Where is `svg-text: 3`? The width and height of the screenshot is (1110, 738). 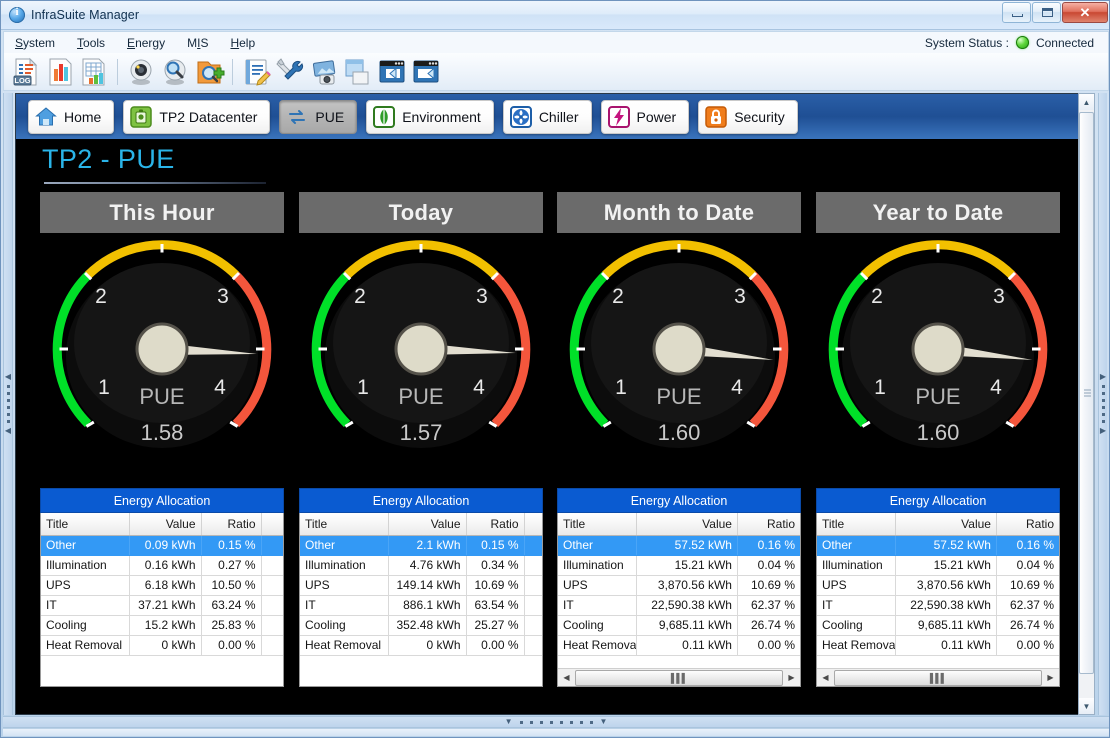 svg-text: 3 is located at coordinates (482, 296).